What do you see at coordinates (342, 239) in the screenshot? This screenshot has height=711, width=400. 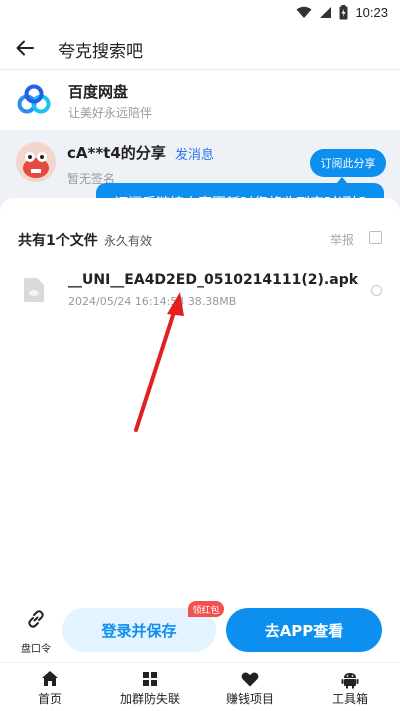 I see `report-link: 举报` at bounding box center [342, 239].